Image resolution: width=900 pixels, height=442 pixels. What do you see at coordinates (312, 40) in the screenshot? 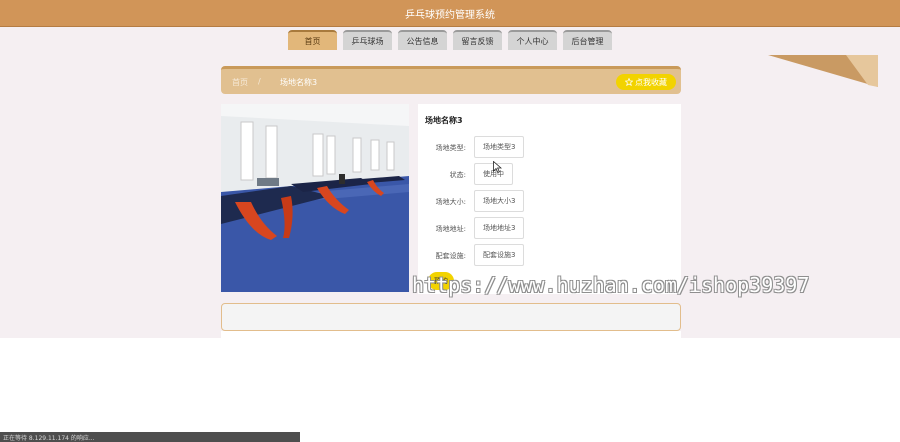
I see `nav-item-home: 首页` at bounding box center [312, 40].